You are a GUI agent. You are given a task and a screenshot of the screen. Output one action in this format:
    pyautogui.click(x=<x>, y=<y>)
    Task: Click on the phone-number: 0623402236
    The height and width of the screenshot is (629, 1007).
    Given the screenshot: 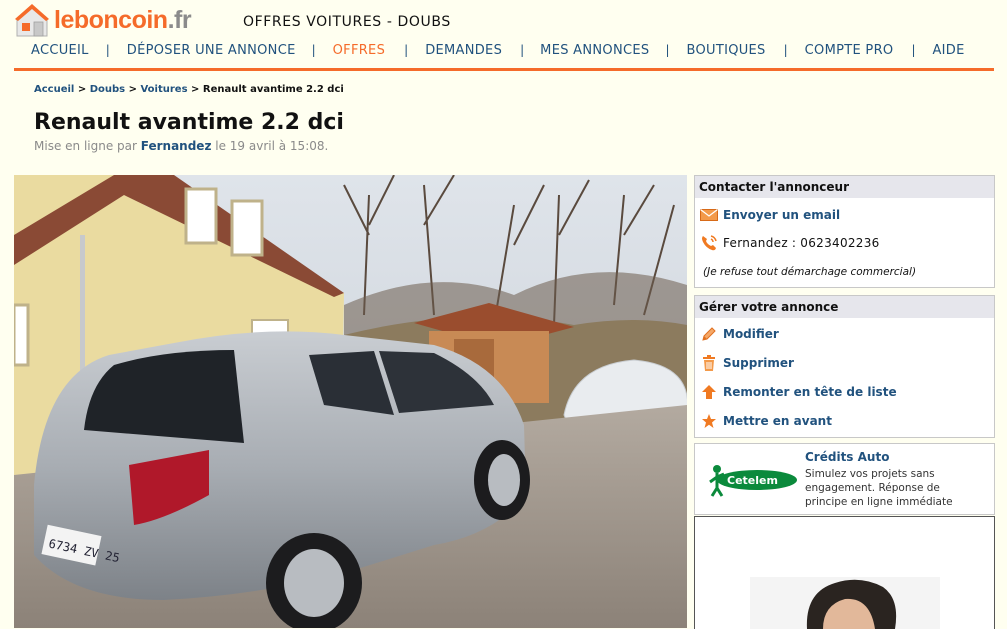 What is the action you would take?
    pyautogui.click(x=839, y=243)
    